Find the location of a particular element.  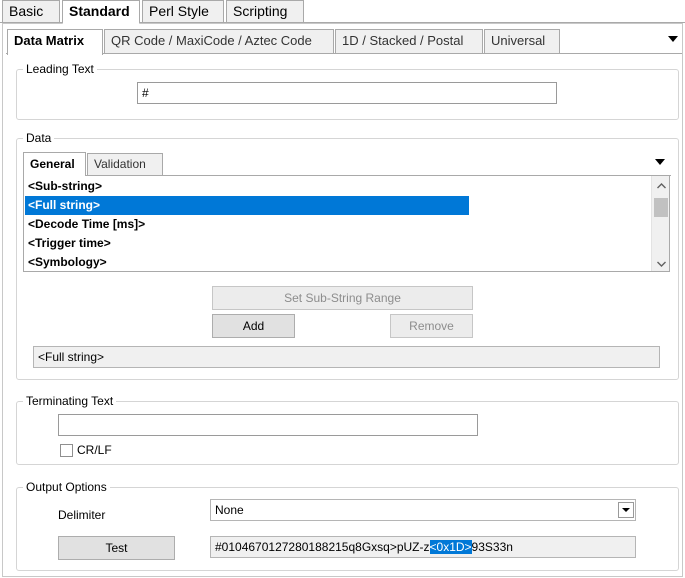

tab-scripting-label: Scripting is located at coordinates (260, 11).